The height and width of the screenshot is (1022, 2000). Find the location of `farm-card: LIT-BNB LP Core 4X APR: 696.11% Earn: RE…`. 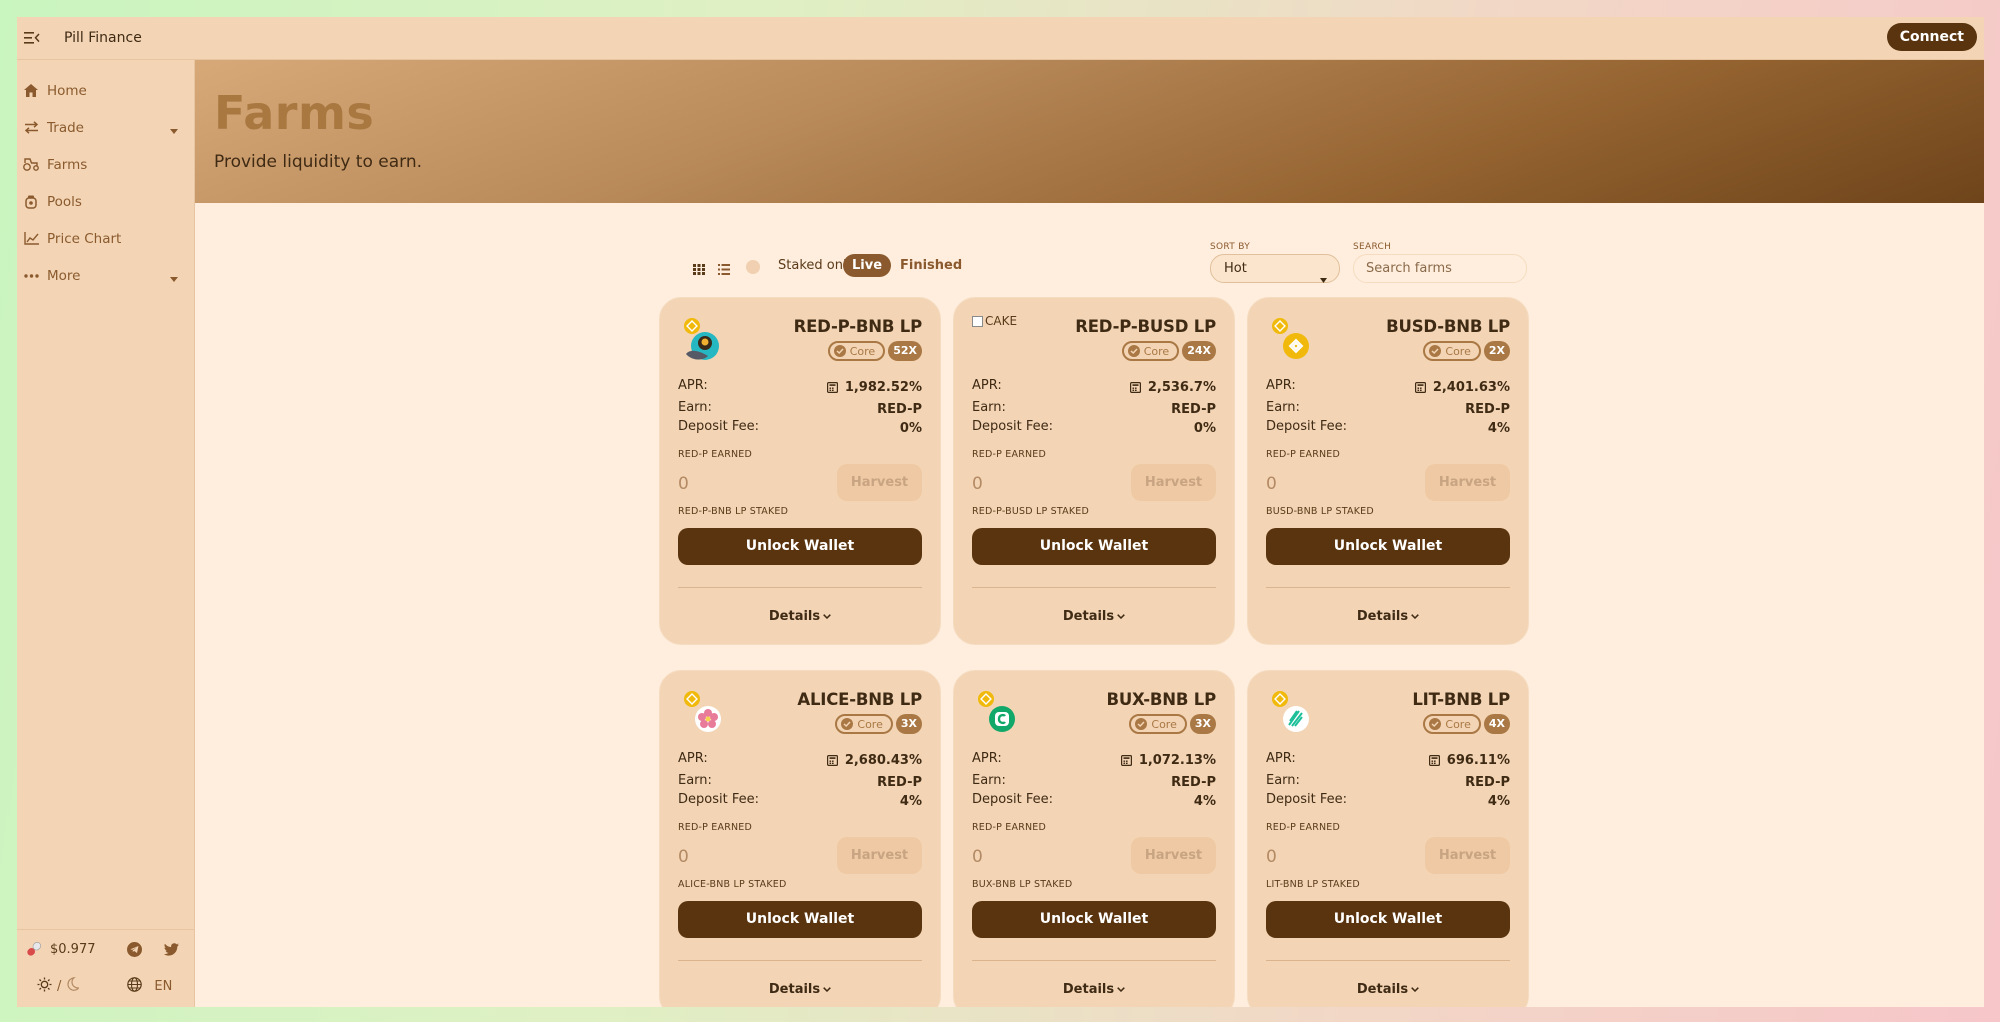

farm-card: LIT-BNB LP Core 4X APR: 696.11% Earn: RE… is located at coordinates (1388, 838).